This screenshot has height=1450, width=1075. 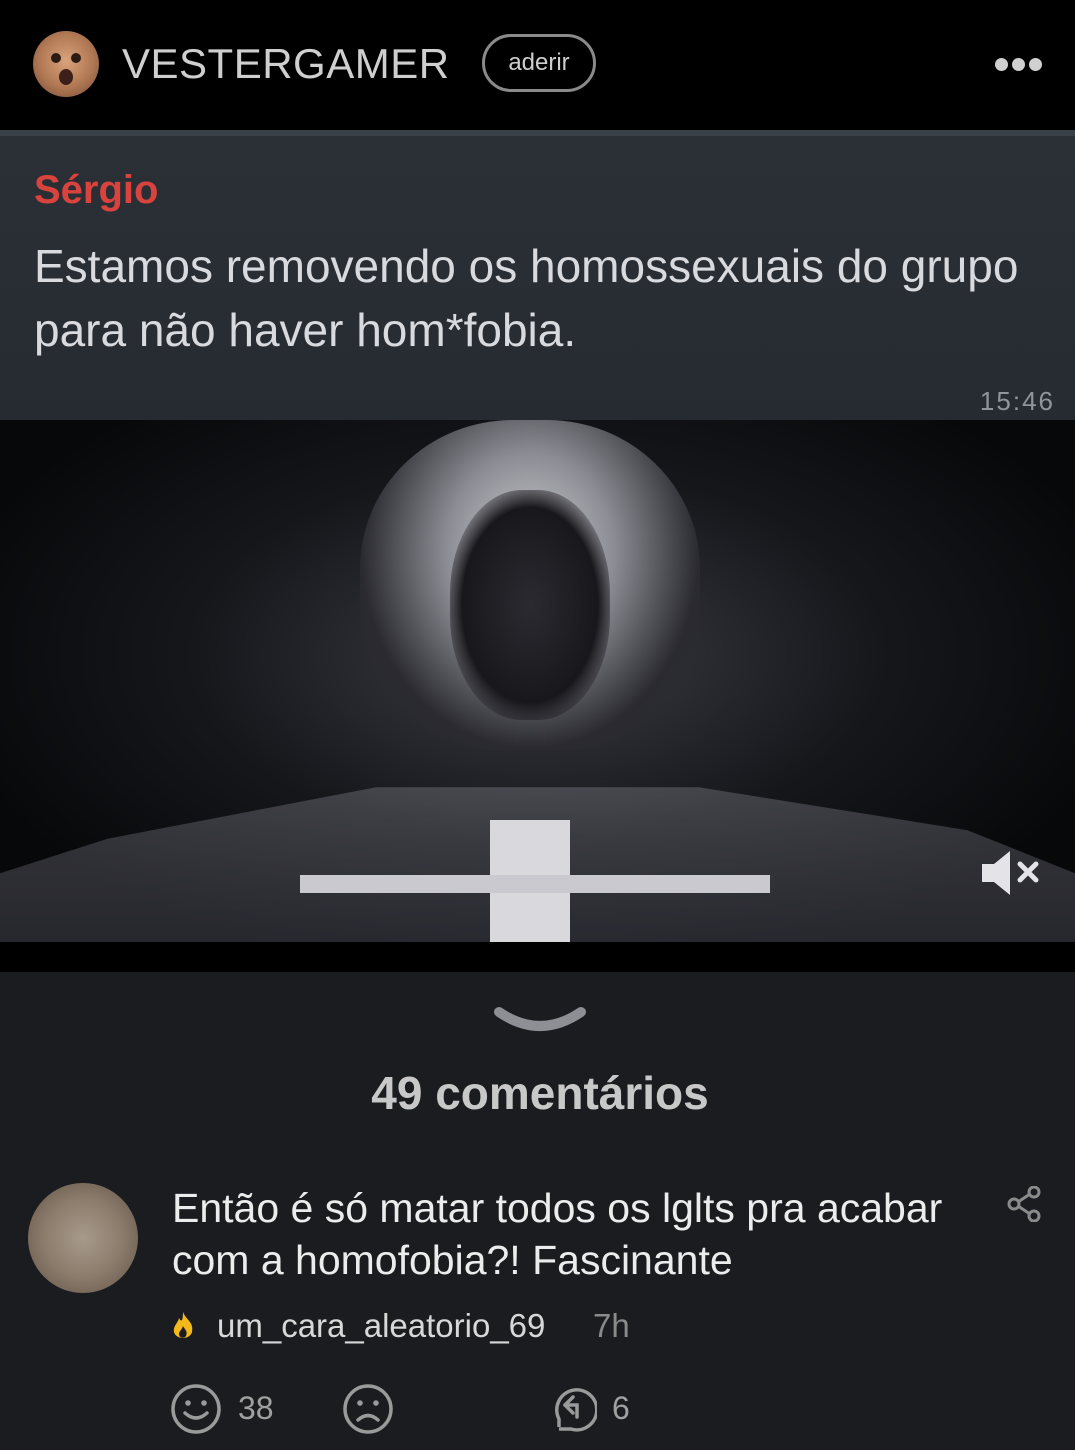 What do you see at coordinates (1019, 65) in the screenshot?
I see `more-options-icon` at bounding box center [1019, 65].